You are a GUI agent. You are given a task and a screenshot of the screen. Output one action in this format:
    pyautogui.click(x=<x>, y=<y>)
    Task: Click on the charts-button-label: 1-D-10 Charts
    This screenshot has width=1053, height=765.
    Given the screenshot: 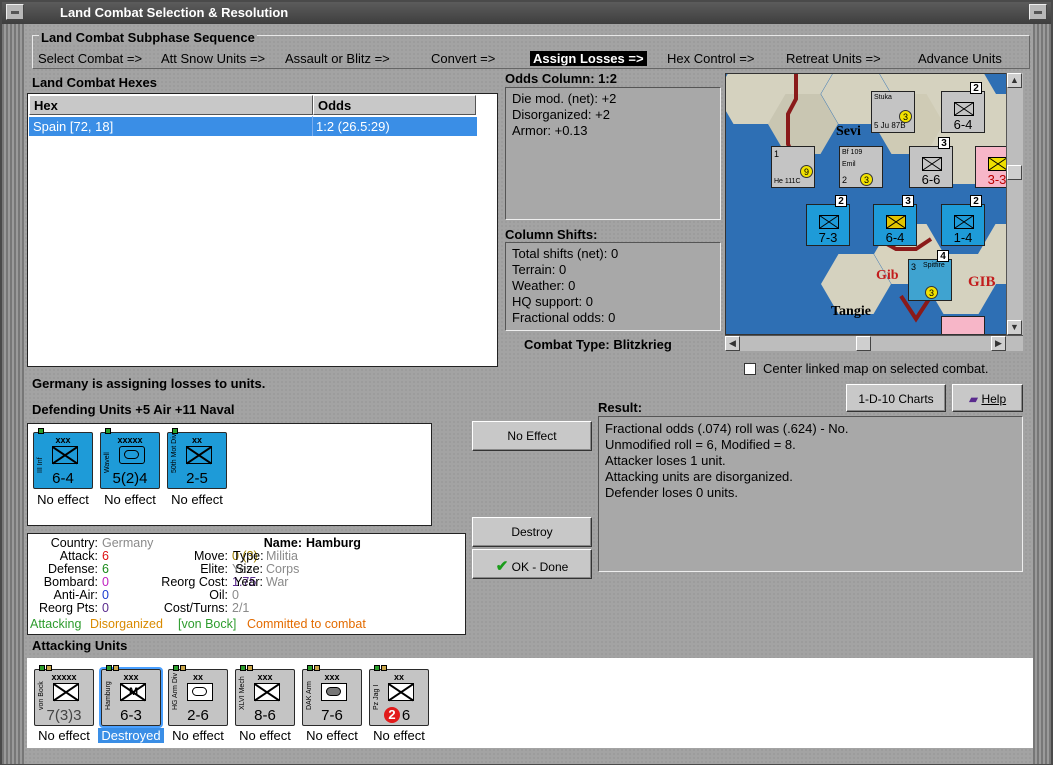 What is the action you would take?
    pyautogui.click(x=896, y=399)
    